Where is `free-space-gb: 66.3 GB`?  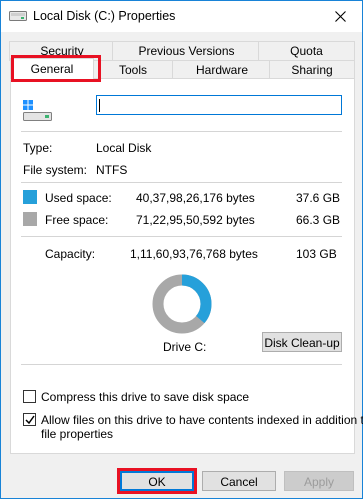 free-space-gb: 66.3 GB is located at coordinates (318, 220).